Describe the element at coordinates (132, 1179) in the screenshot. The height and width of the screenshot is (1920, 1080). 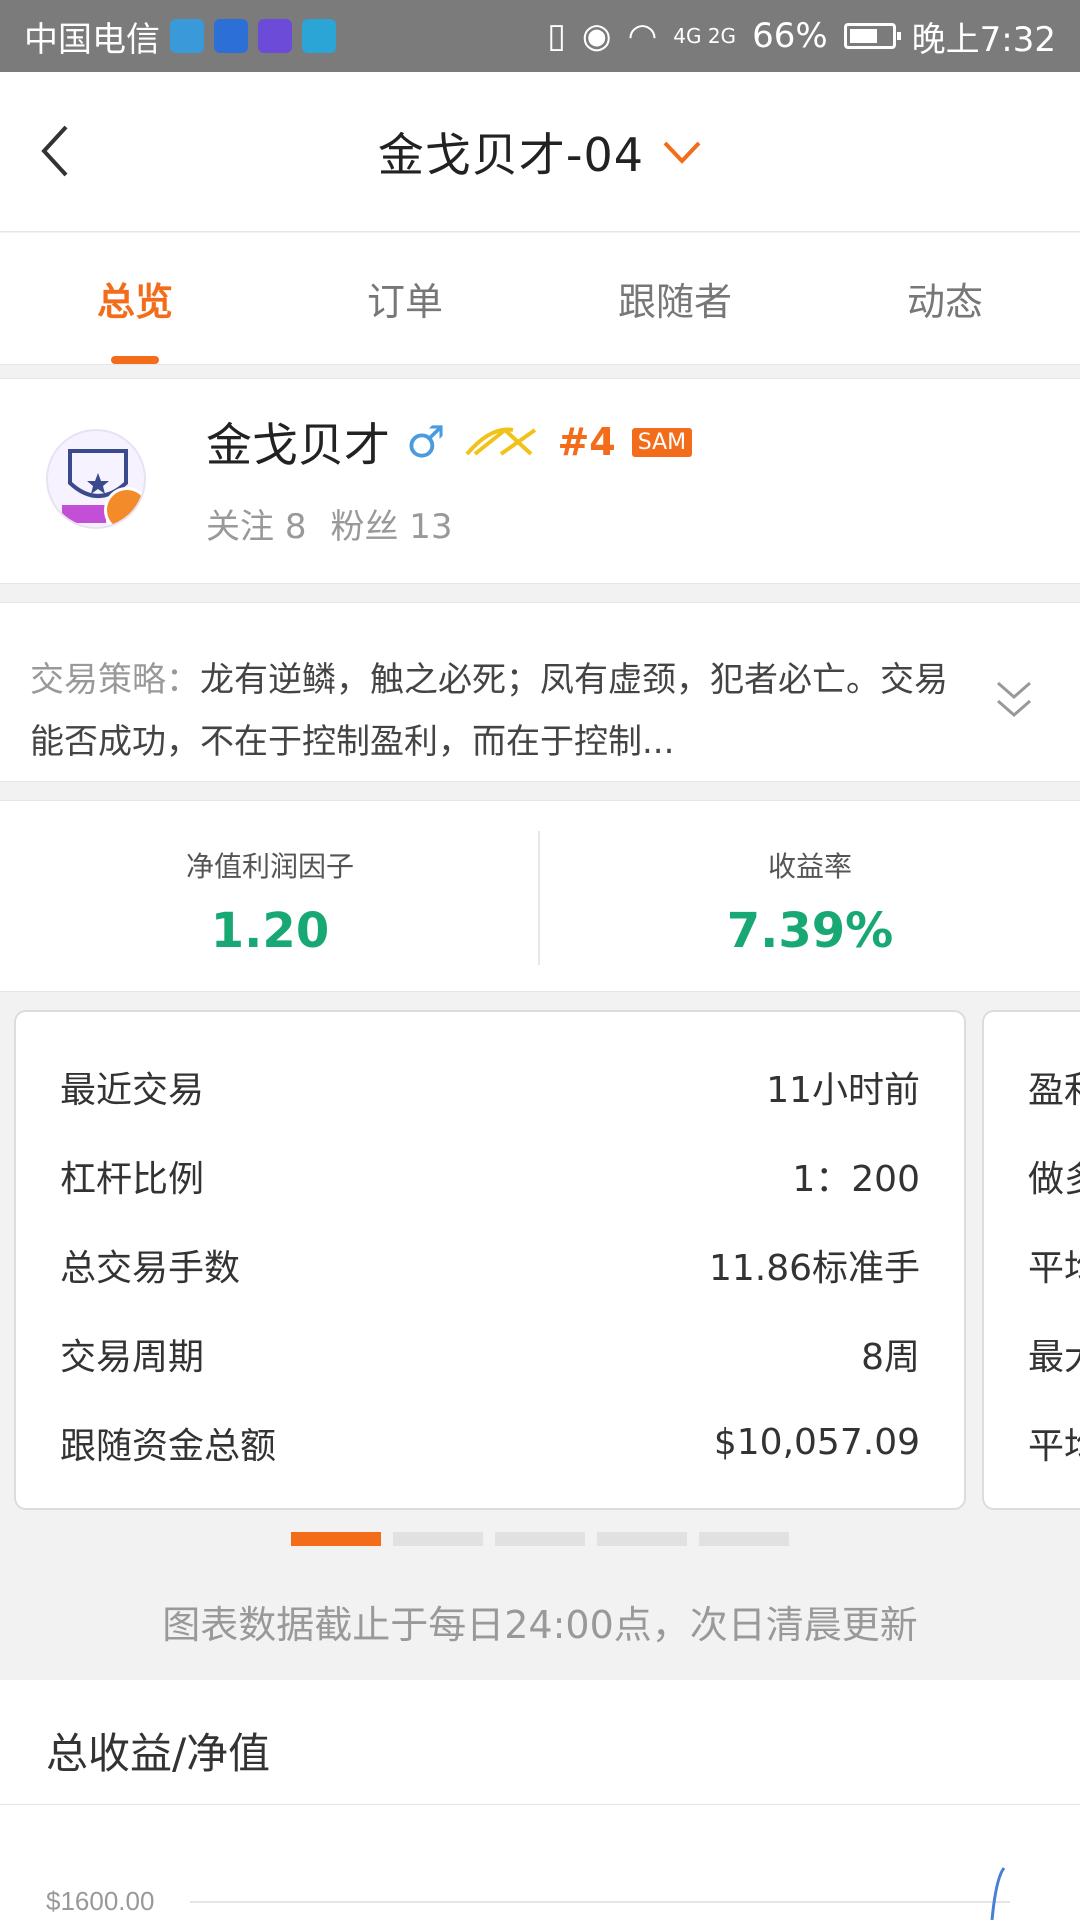
I see `stat-label: 杠杆比例` at that location.